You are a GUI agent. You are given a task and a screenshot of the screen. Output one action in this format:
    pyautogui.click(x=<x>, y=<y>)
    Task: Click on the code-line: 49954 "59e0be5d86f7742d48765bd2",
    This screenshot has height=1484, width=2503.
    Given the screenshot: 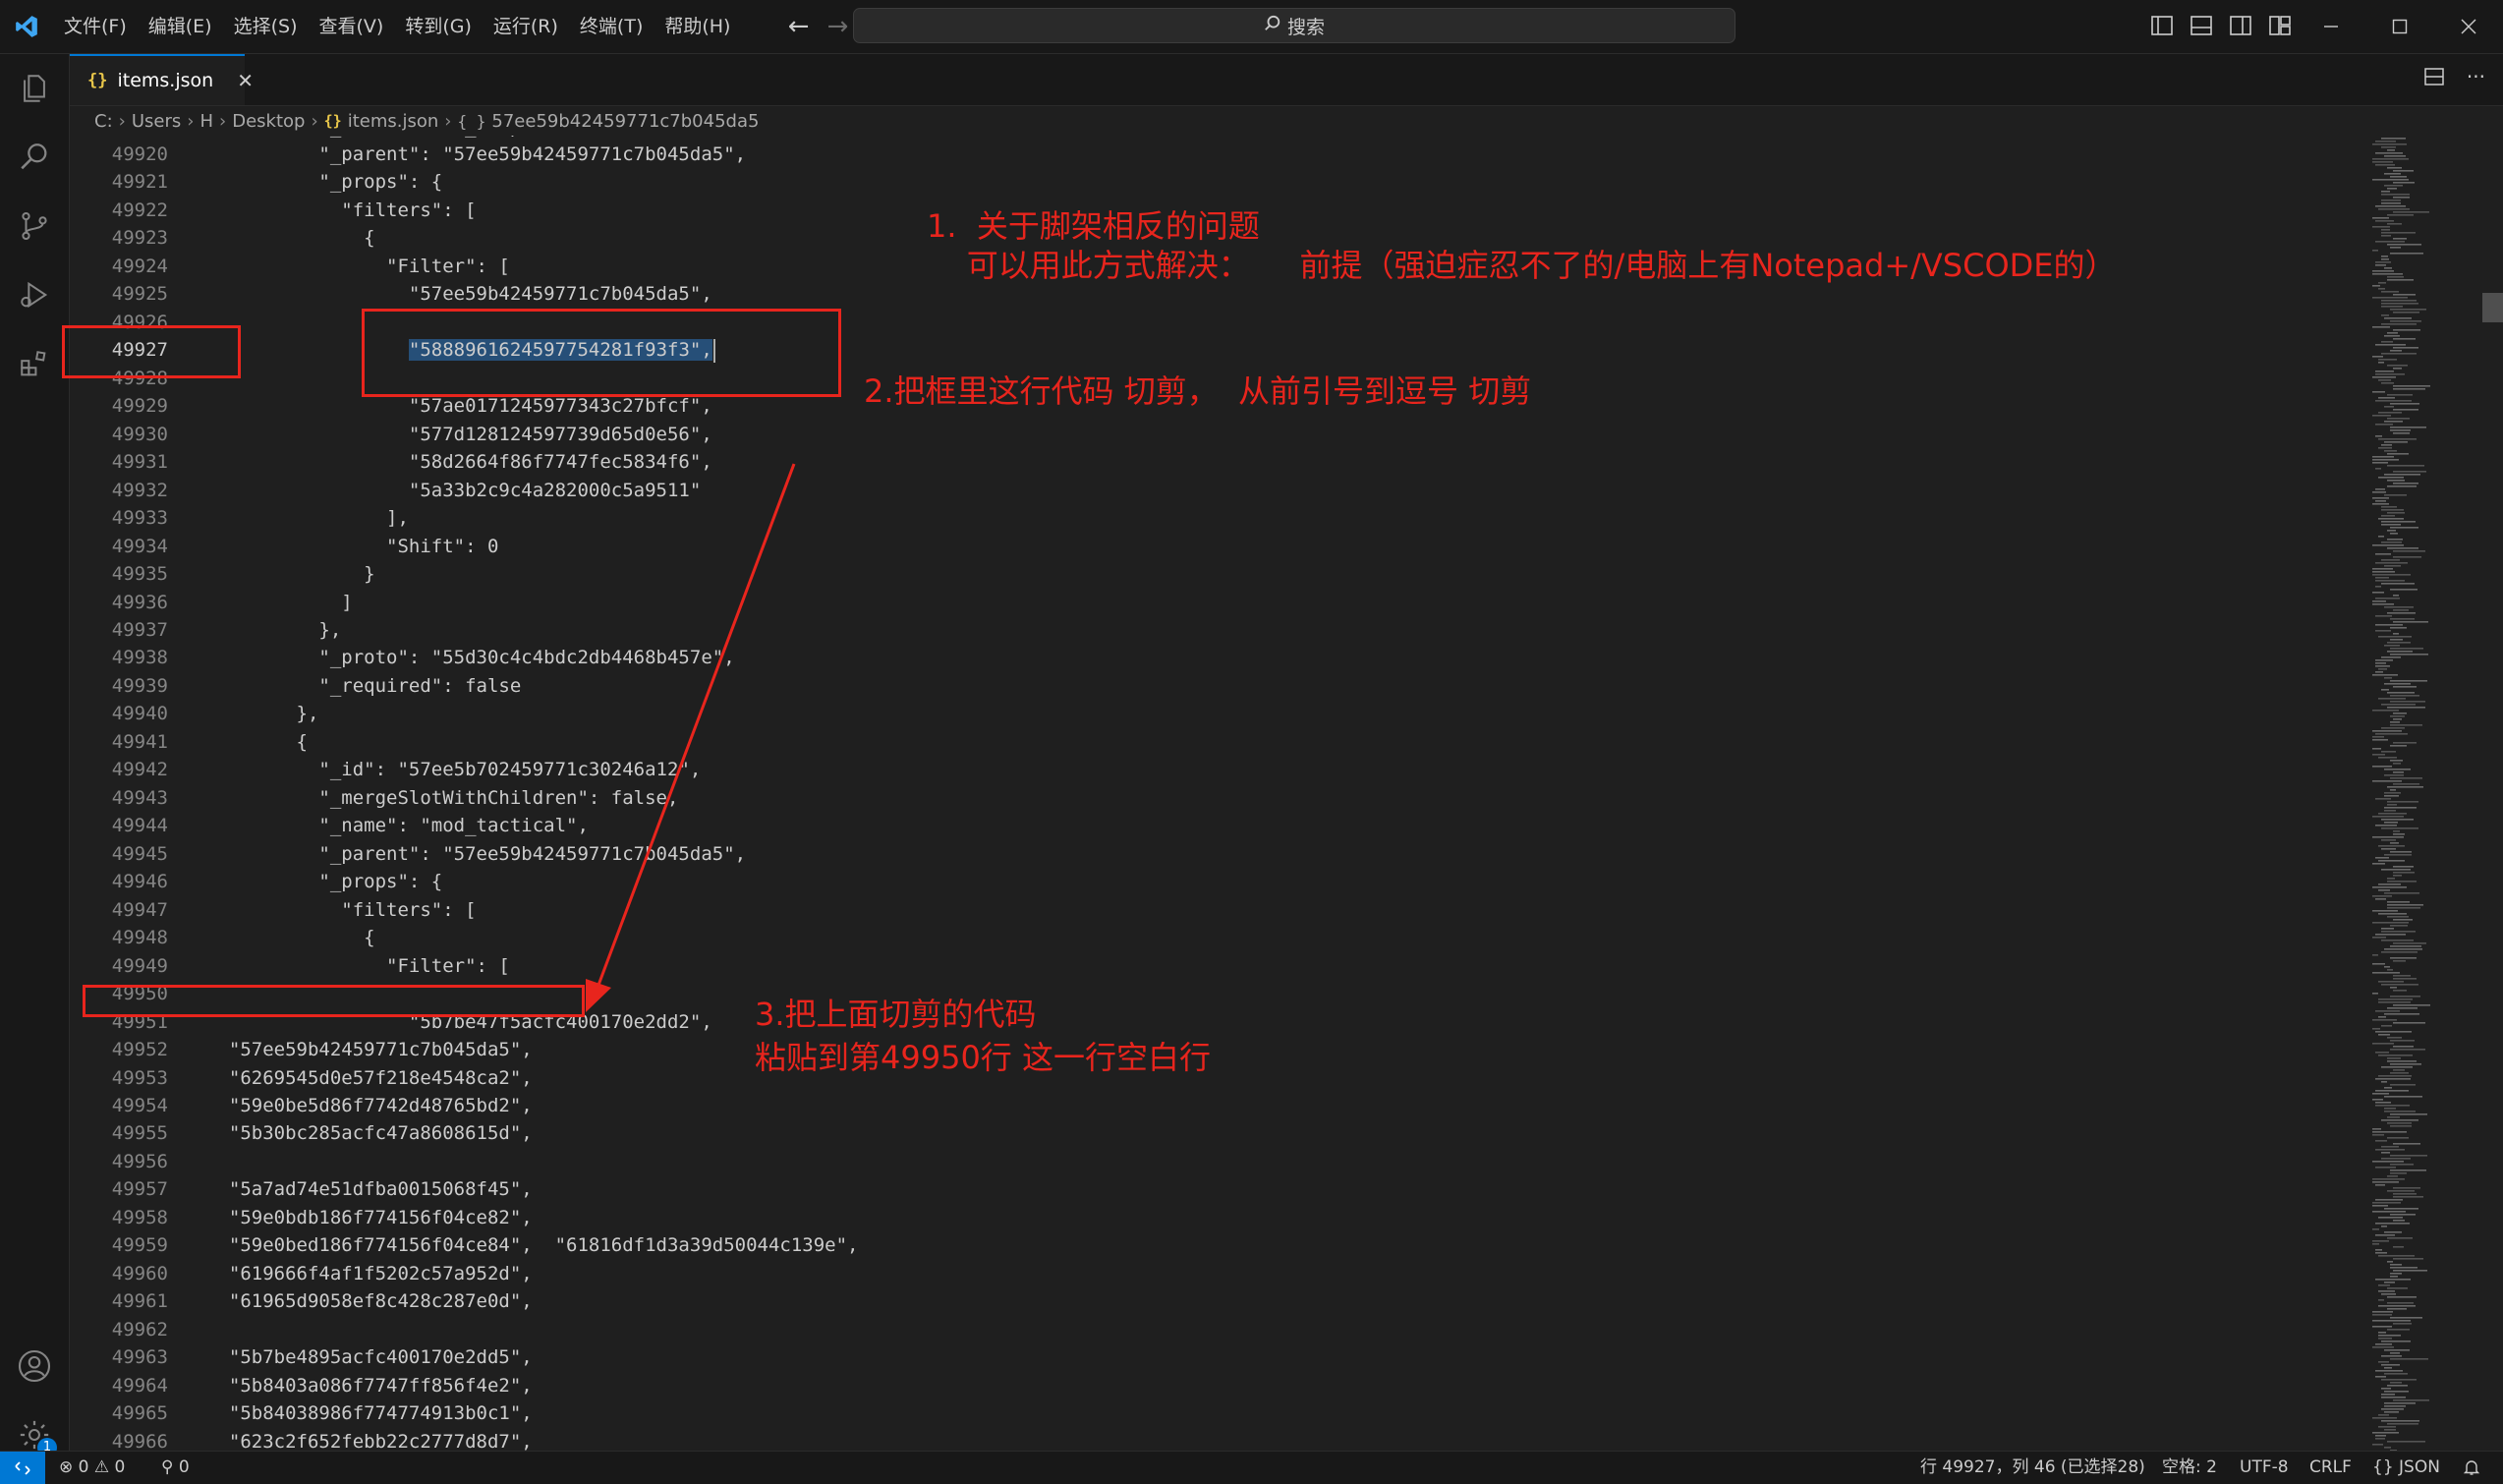 What is the action you would take?
    pyautogui.click(x=1220, y=1105)
    